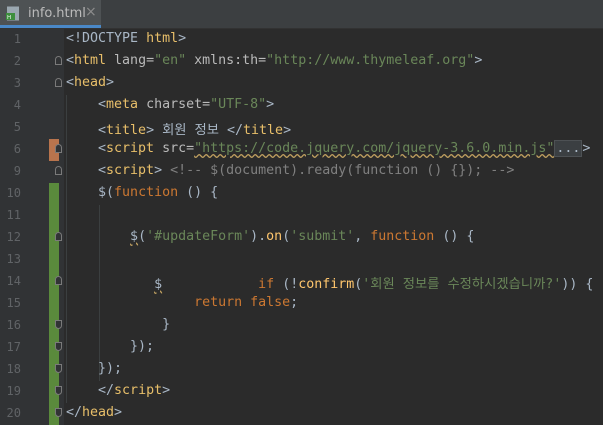 This screenshot has width=603, height=425. Describe the element at coordinates (301, 106) in the screenshot. I see `code-line: 4 <meta charset="UTF-8">` at that location.